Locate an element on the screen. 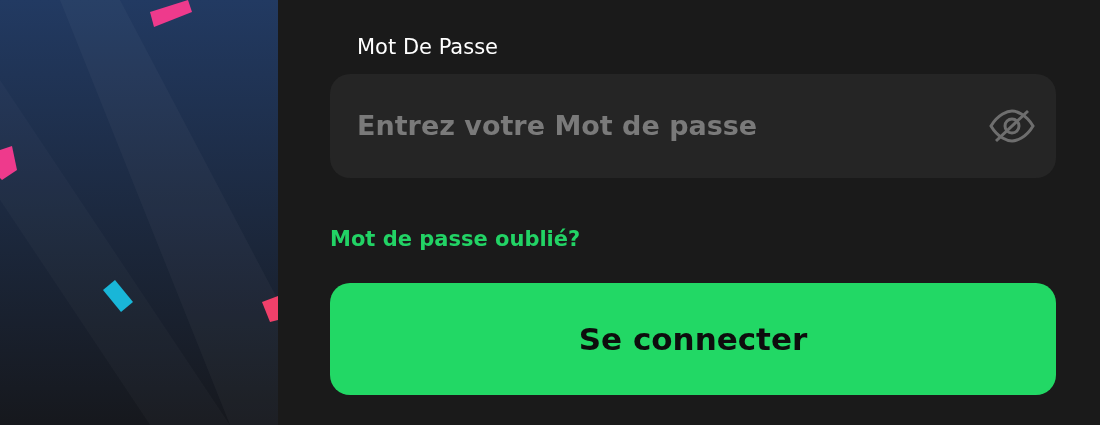 This screenshot has width=1100, height=425. field-label: Mot De Passe is located at coordinates (428, 47).